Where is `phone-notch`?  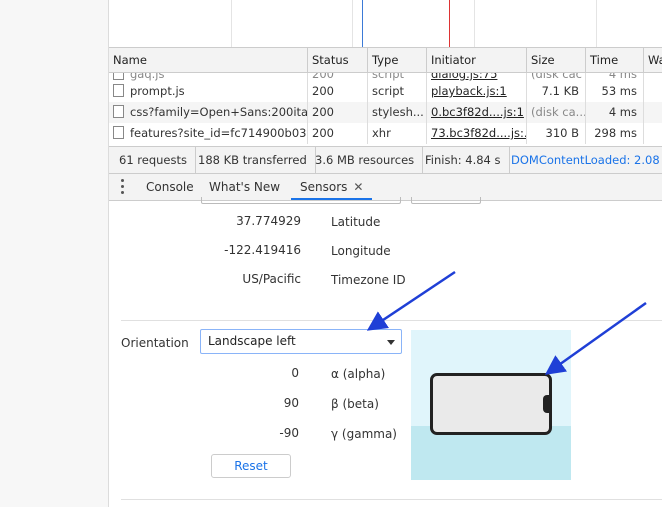 phone-notch is located at coordinates (547, 404).